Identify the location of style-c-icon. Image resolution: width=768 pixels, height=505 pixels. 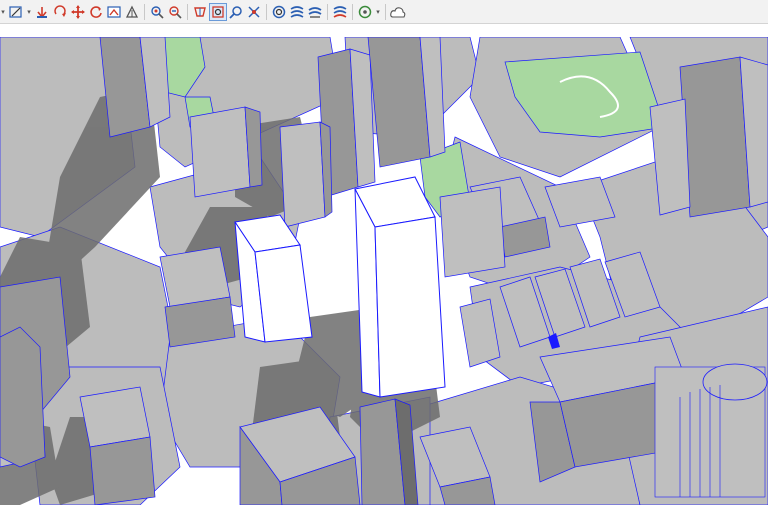
(340, 12).